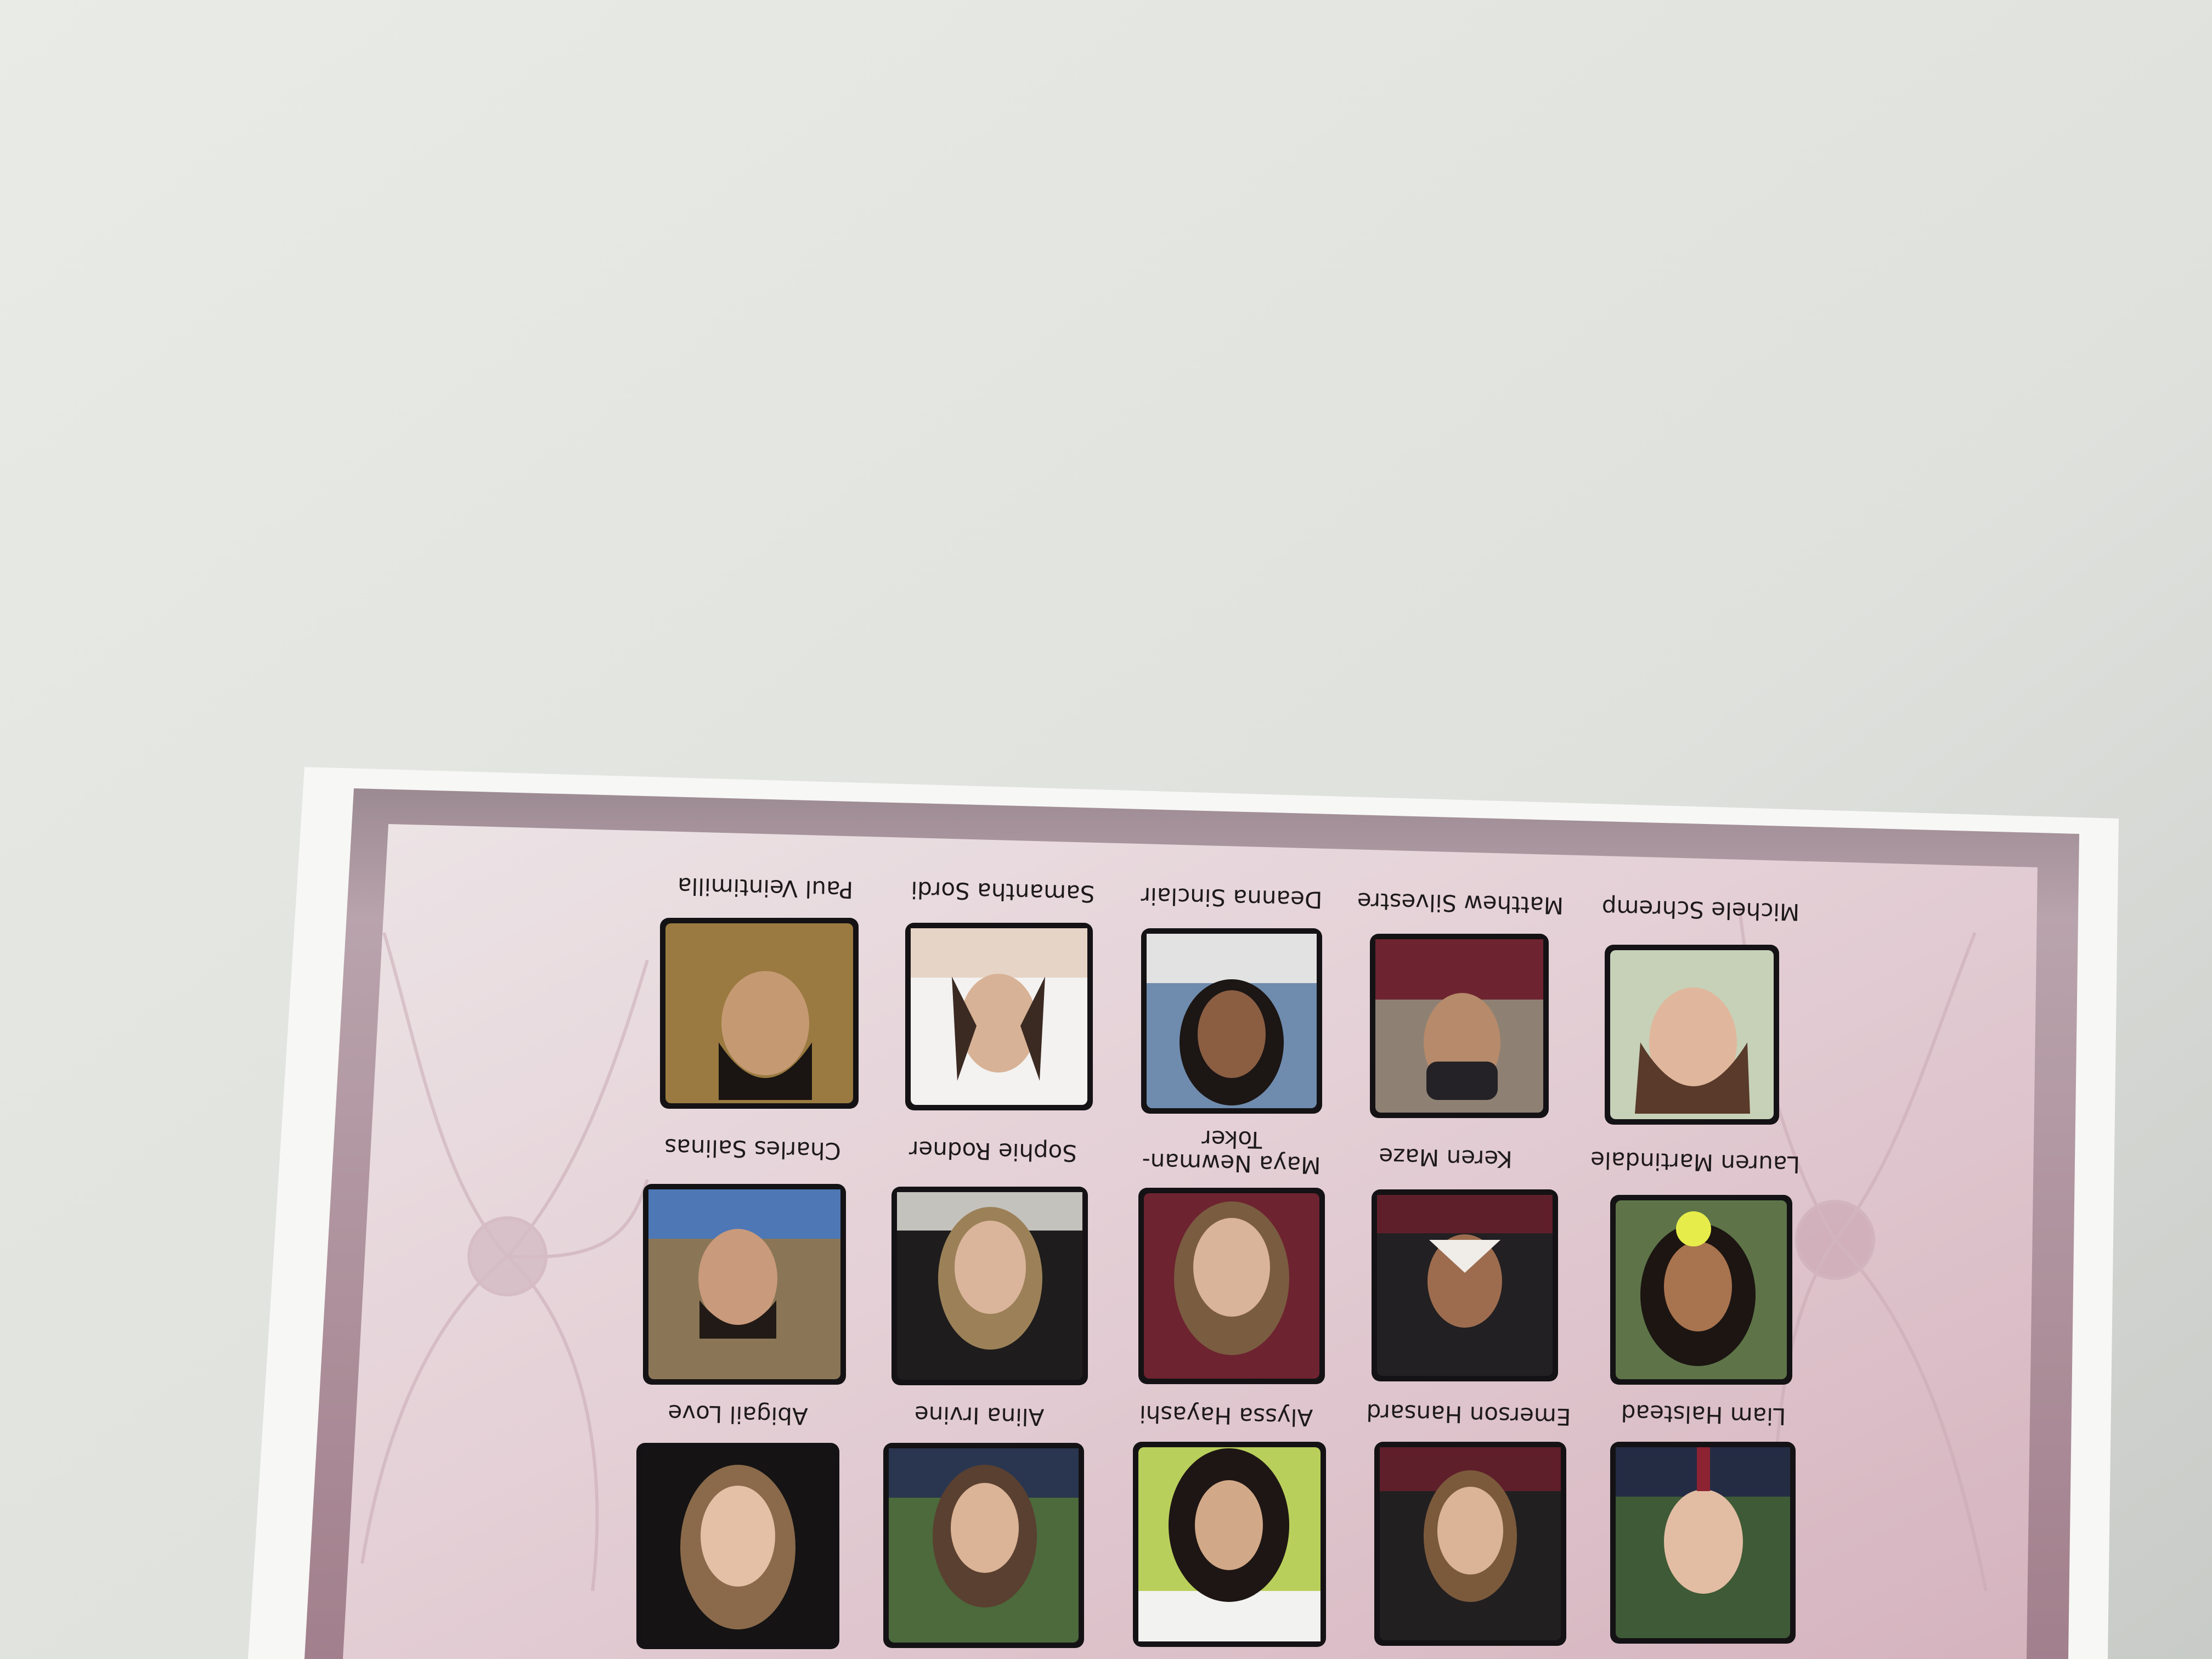 This screenshot has width=2212, height=1659. What do you see at coordinates (744, 1284) in the screenshot?
I see `photo-charles-salinas` at bounding box center [744, 1284].